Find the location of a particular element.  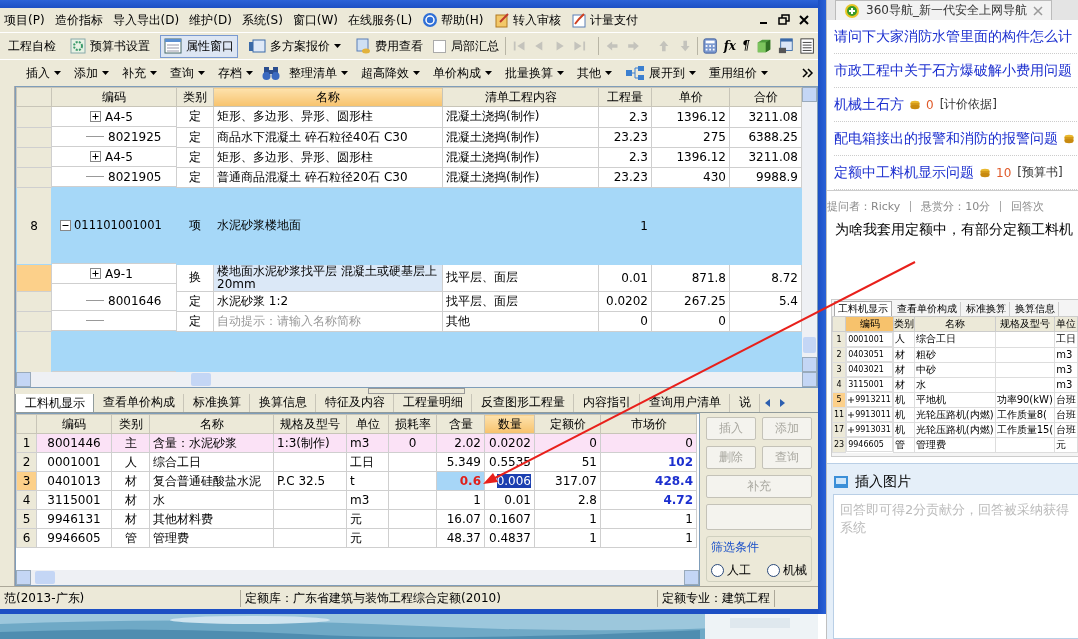

item-code: A4-5 is located at coordinates (119, 116).